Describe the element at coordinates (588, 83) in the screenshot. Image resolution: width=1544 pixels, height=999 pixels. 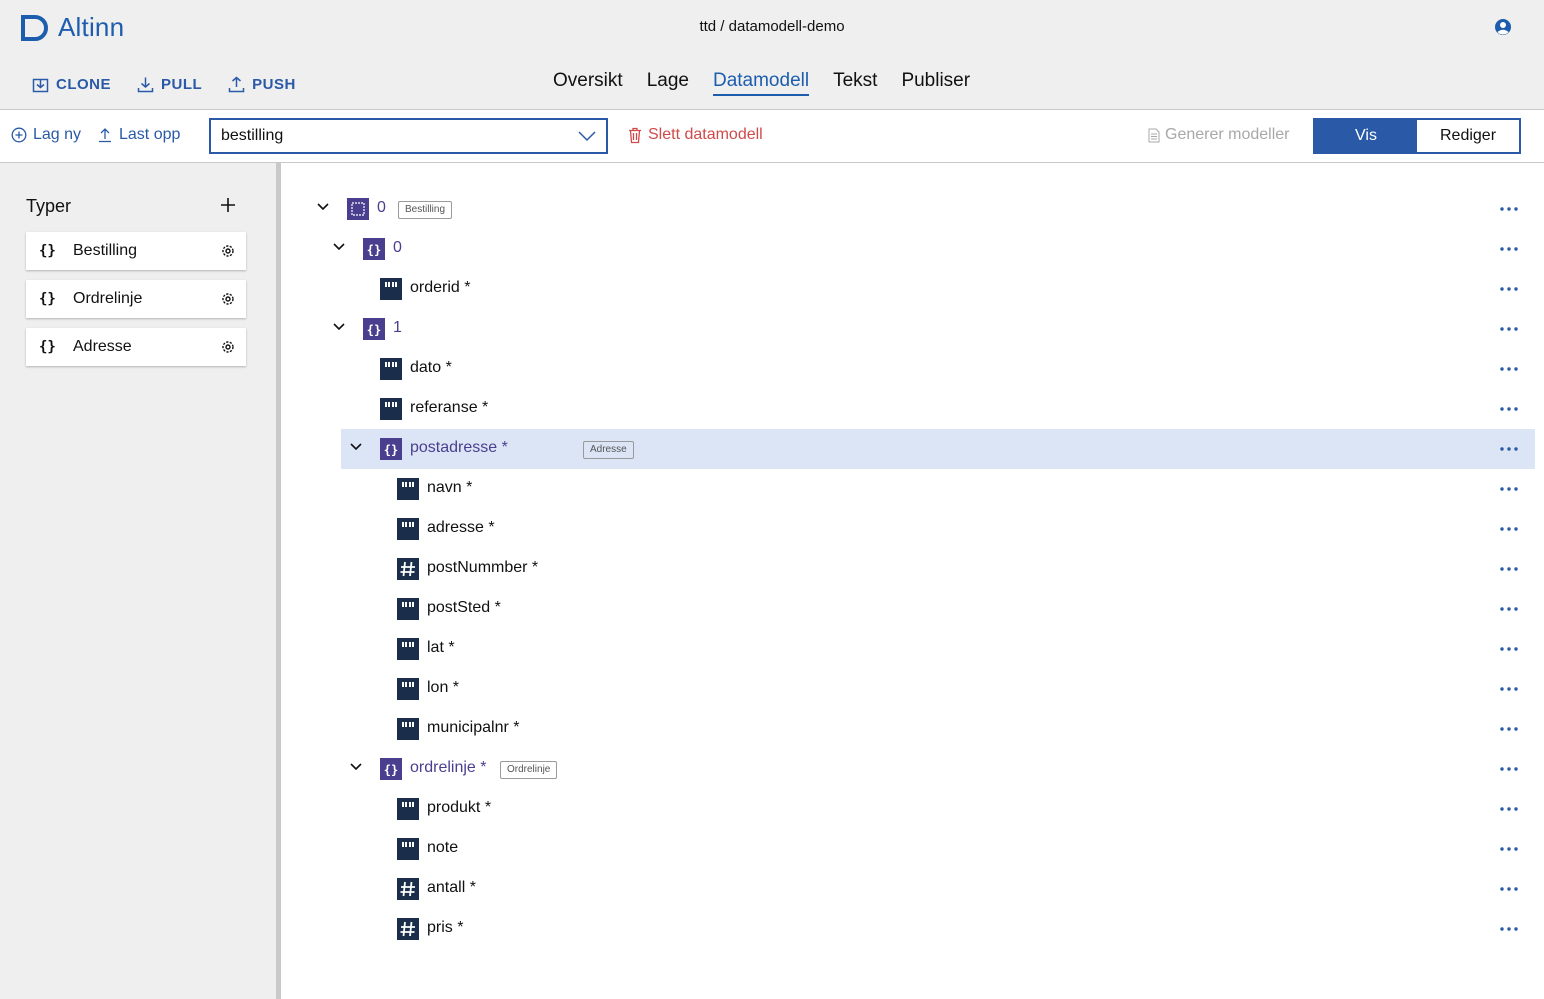
I see `nav-oversikt: Oversikt` at that location.